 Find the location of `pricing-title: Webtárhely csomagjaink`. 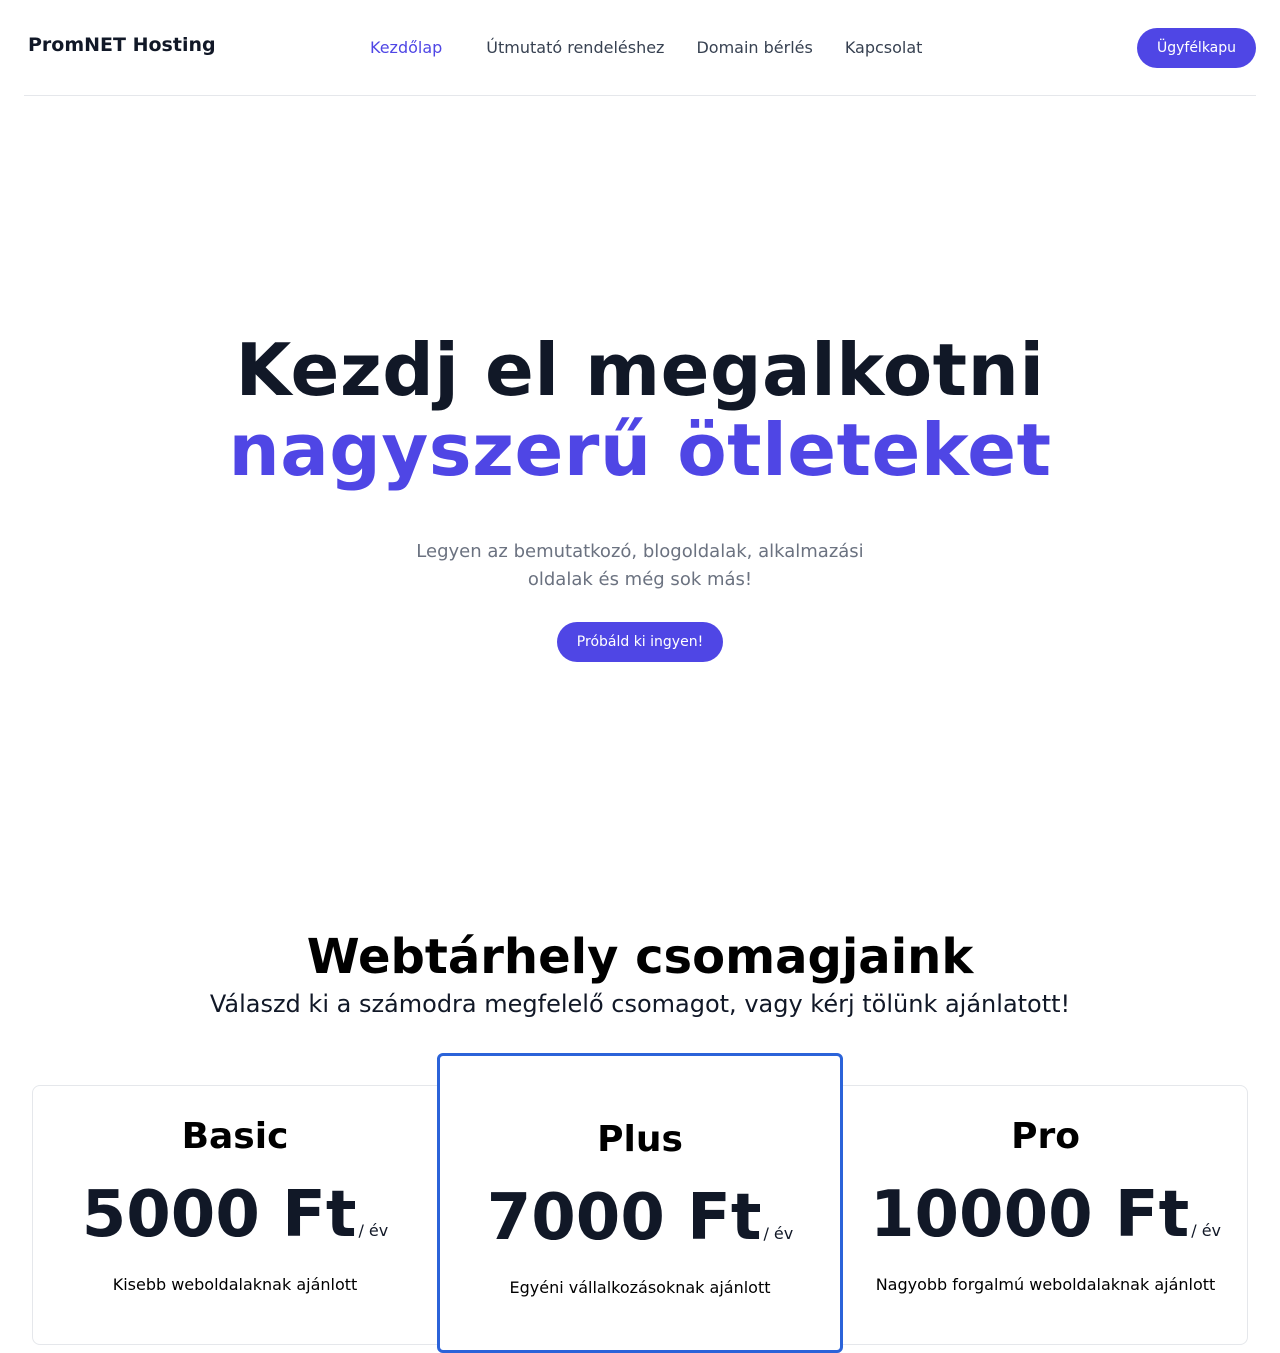

pricing-title: Webtárhely csomagjaink is located at coordinates (640, 957).